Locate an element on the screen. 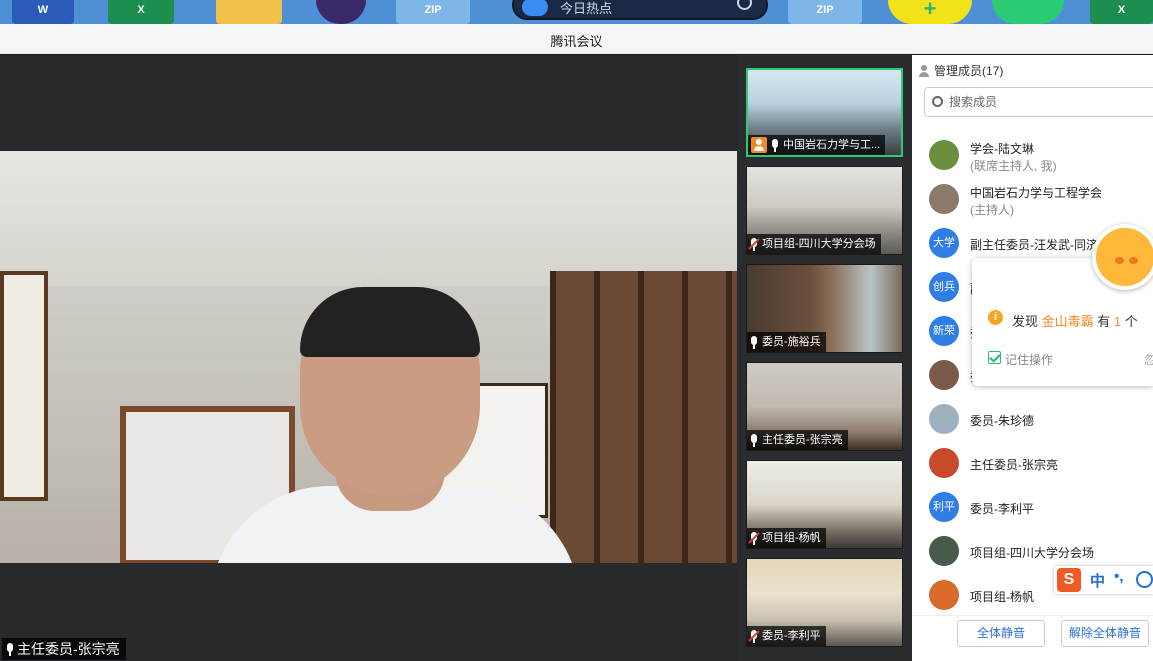  member-row: 项目组-四川大学分会场 is located at coordinates (1041, 551).